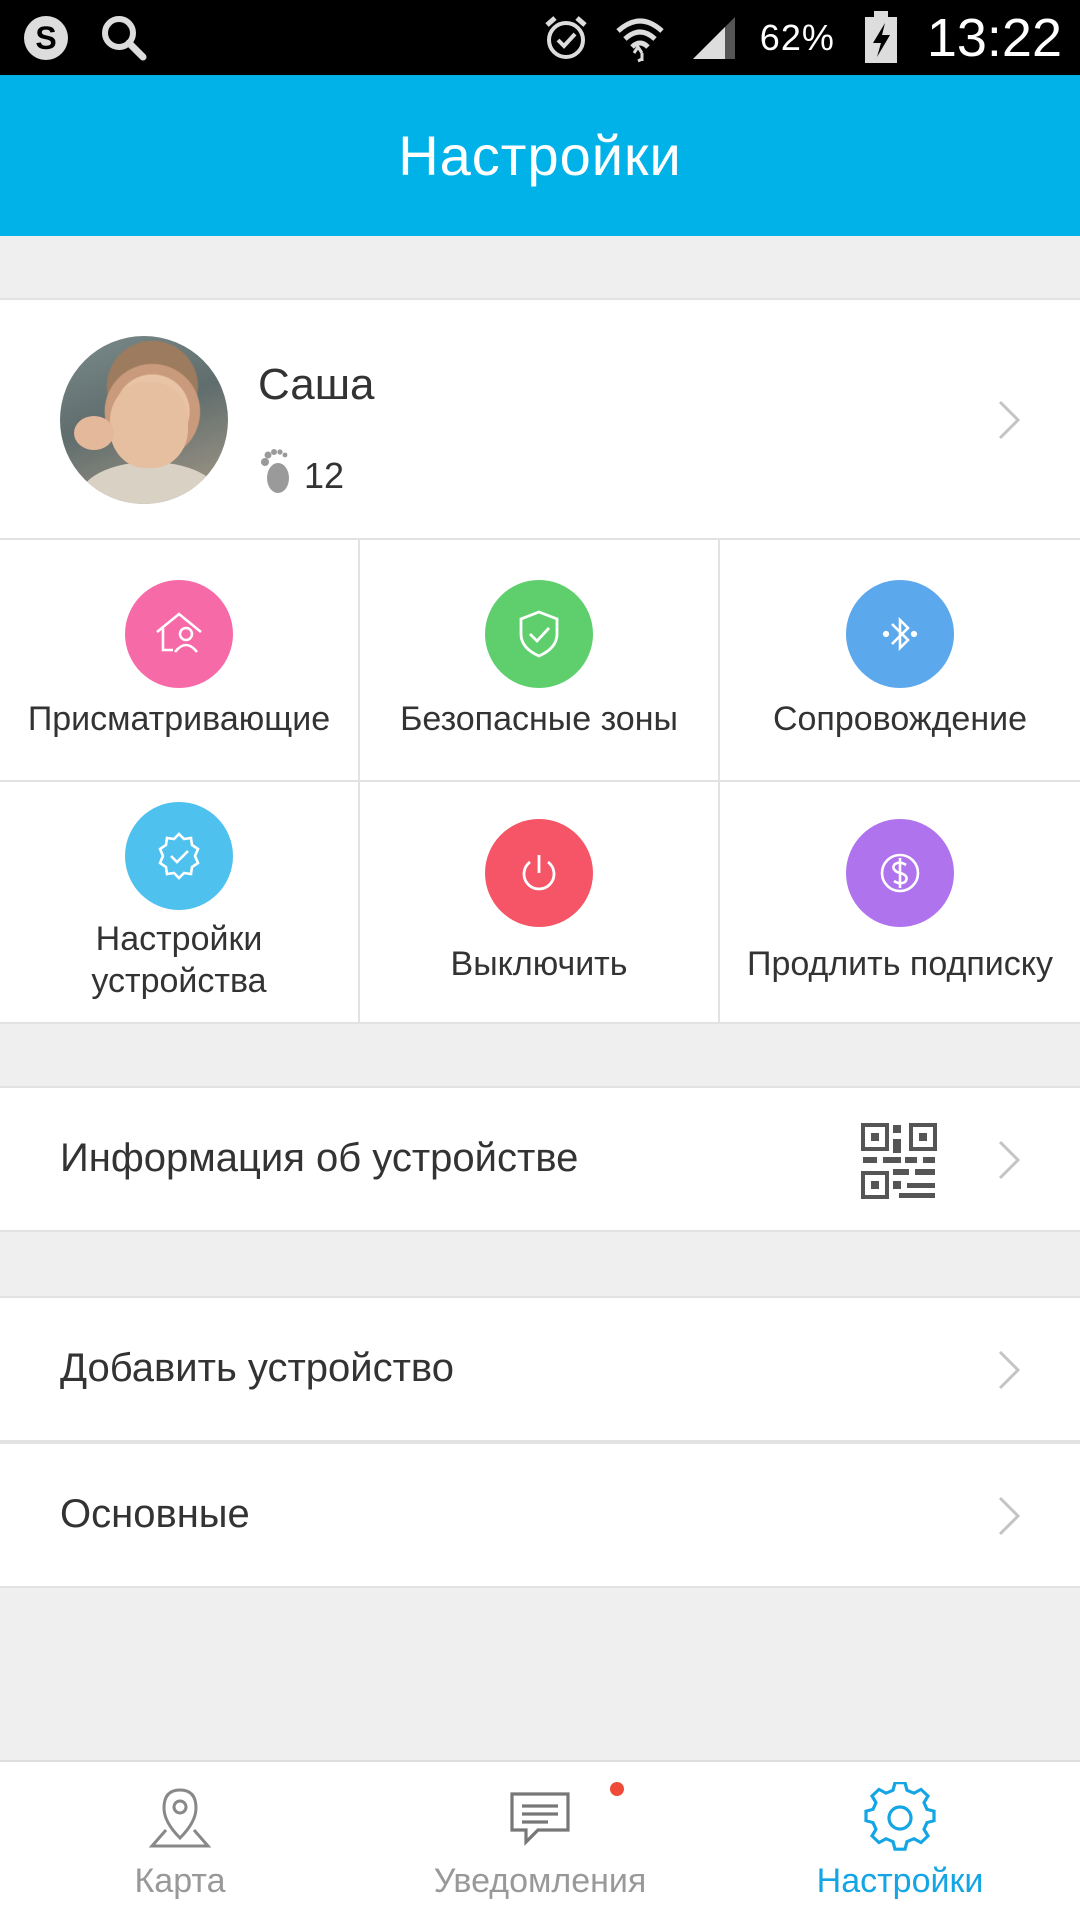 The height and width of the screenshot is (1920, 1080). Describe the element at coordinates (301, 475) in the screenshot. I see `steps-counter: 12` at that location.